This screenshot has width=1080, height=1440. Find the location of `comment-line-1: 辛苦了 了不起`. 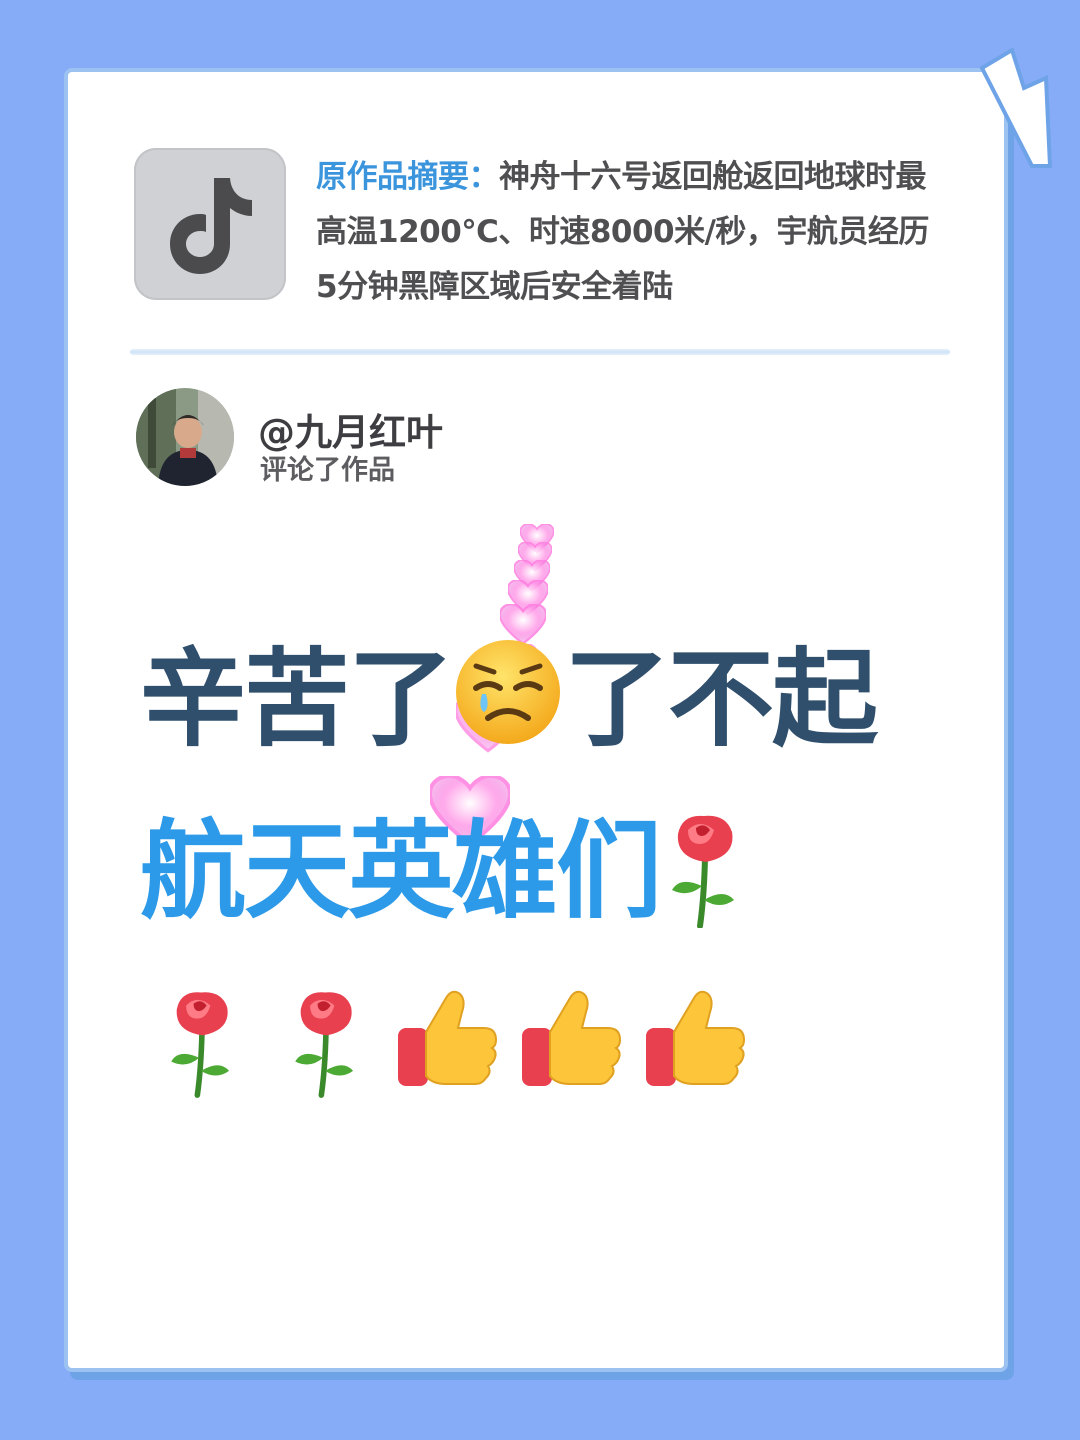

comment-line-1: 辛苦了 了不起 is located at coordinates (509, 699).